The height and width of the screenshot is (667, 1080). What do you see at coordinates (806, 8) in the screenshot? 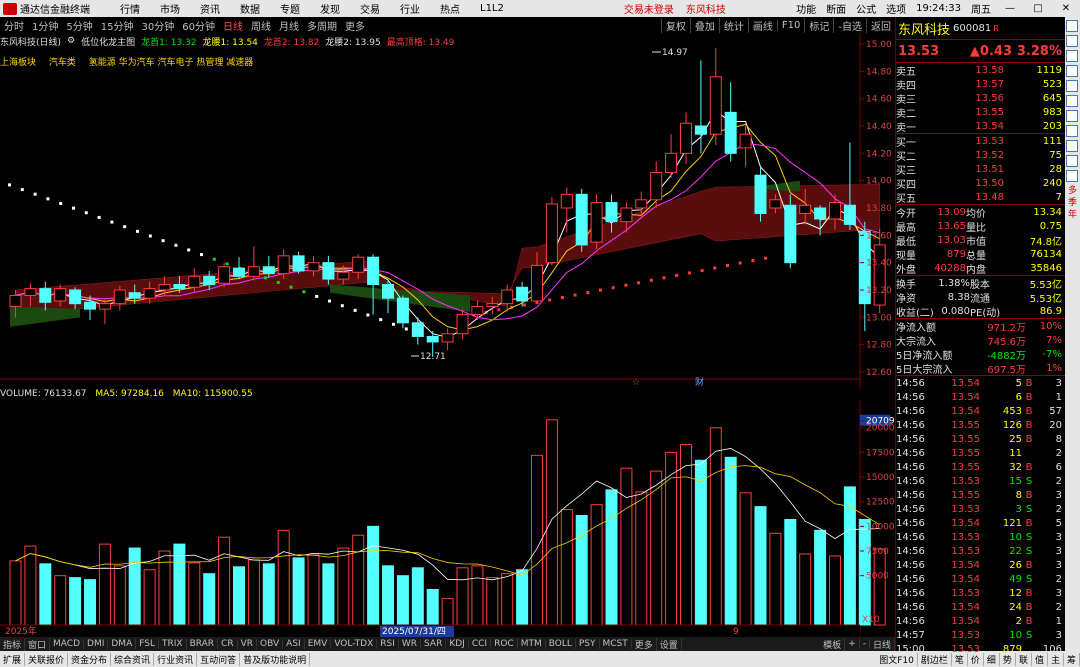
I see `menu-function: 功能` at bounding box center [806, 8].